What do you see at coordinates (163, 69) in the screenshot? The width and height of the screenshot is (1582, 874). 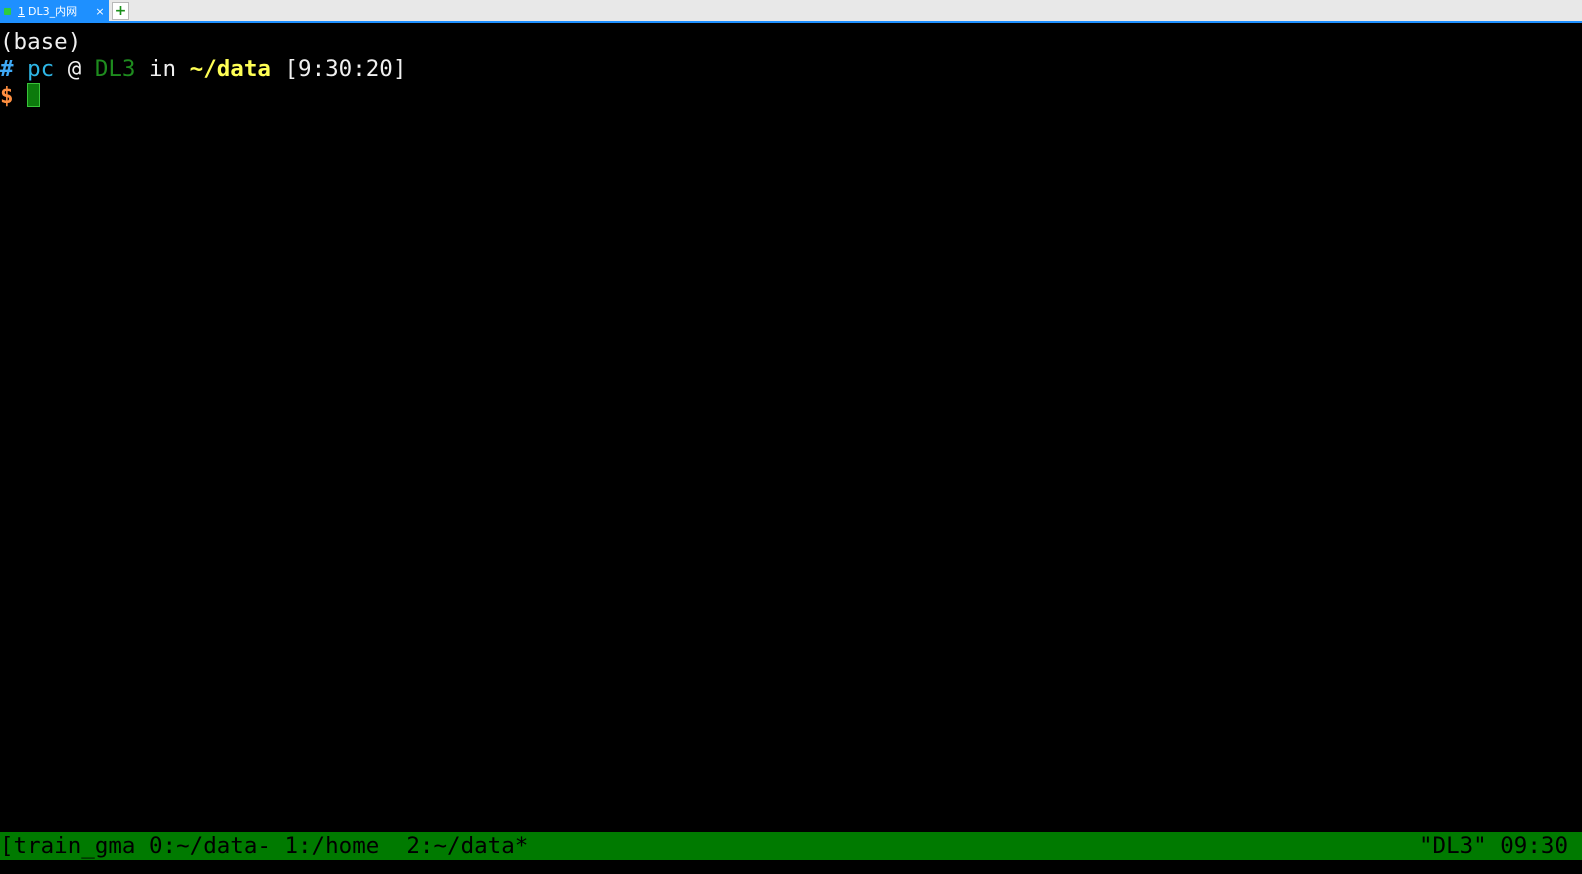 I see `prompt-in: in` at bounding box center [163, 69].